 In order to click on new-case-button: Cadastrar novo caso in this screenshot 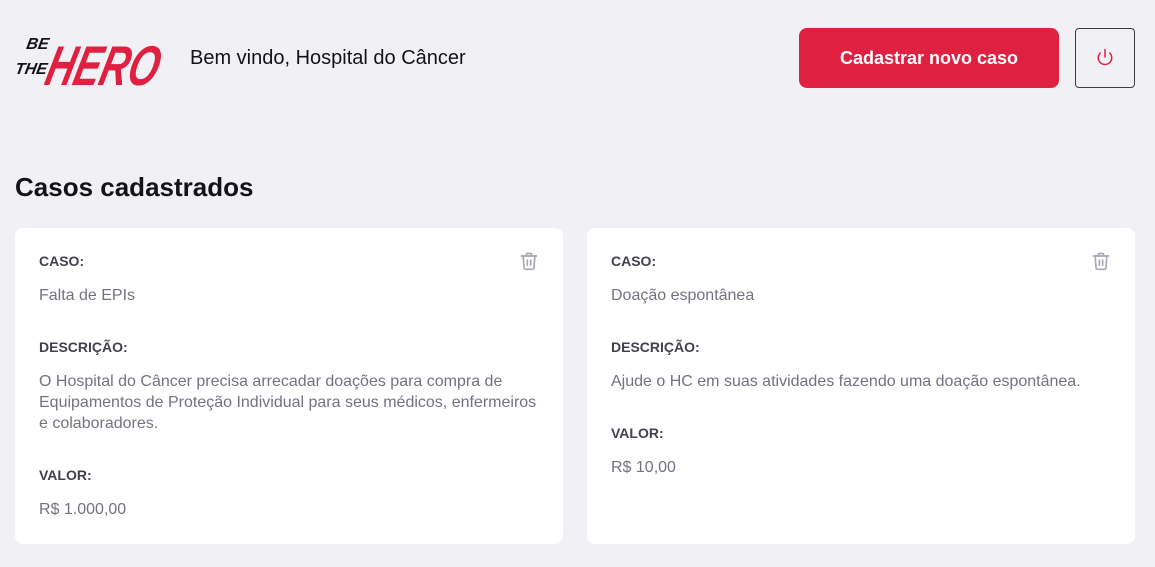, I will do `click(929, 58)`.